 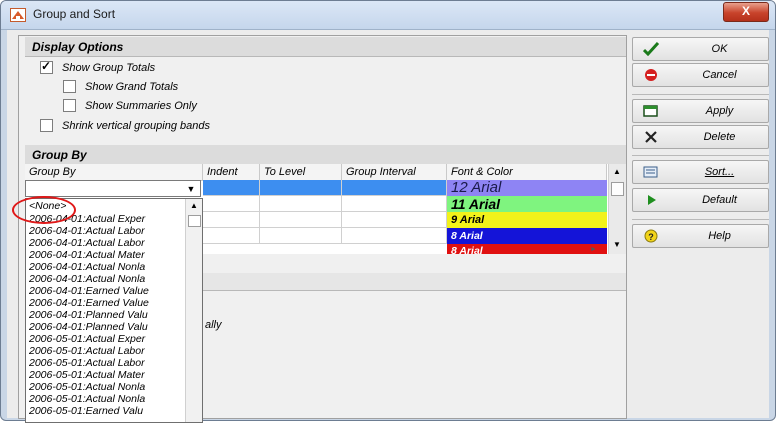 I want to click on dropdown-scroll-thumb, so click(x=194, y=221).